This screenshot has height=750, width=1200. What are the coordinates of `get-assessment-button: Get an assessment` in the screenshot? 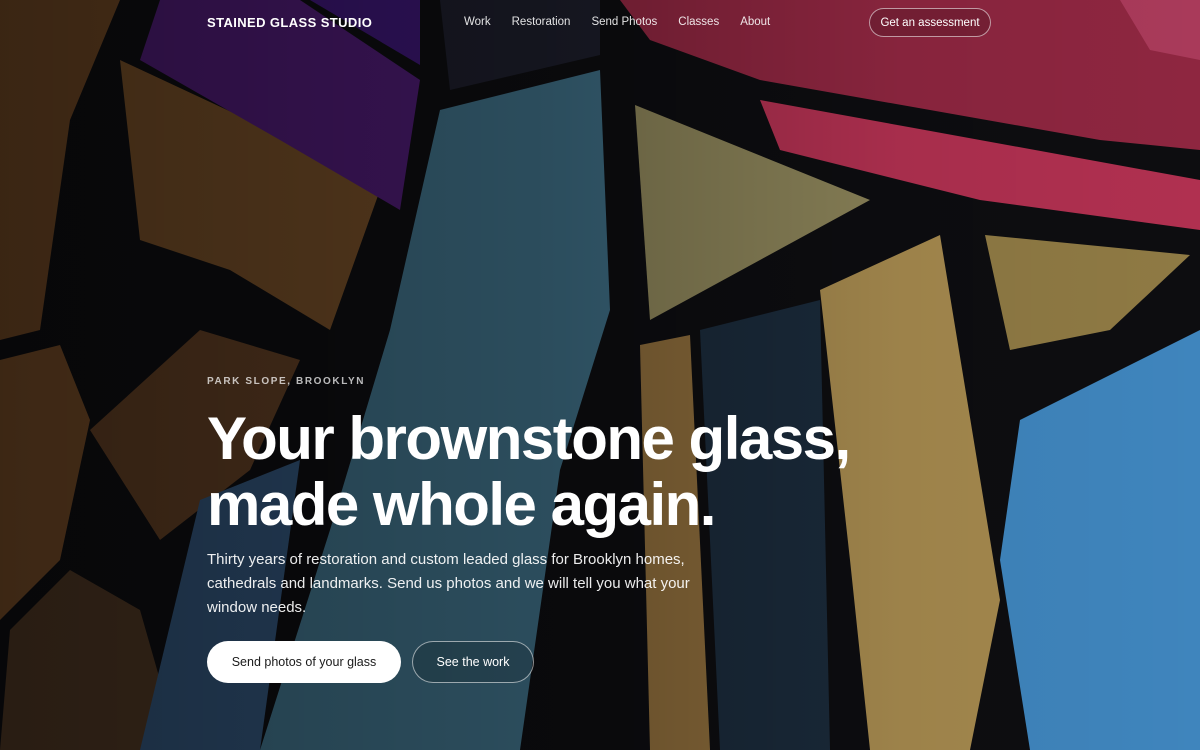 It's located at (930, 22).